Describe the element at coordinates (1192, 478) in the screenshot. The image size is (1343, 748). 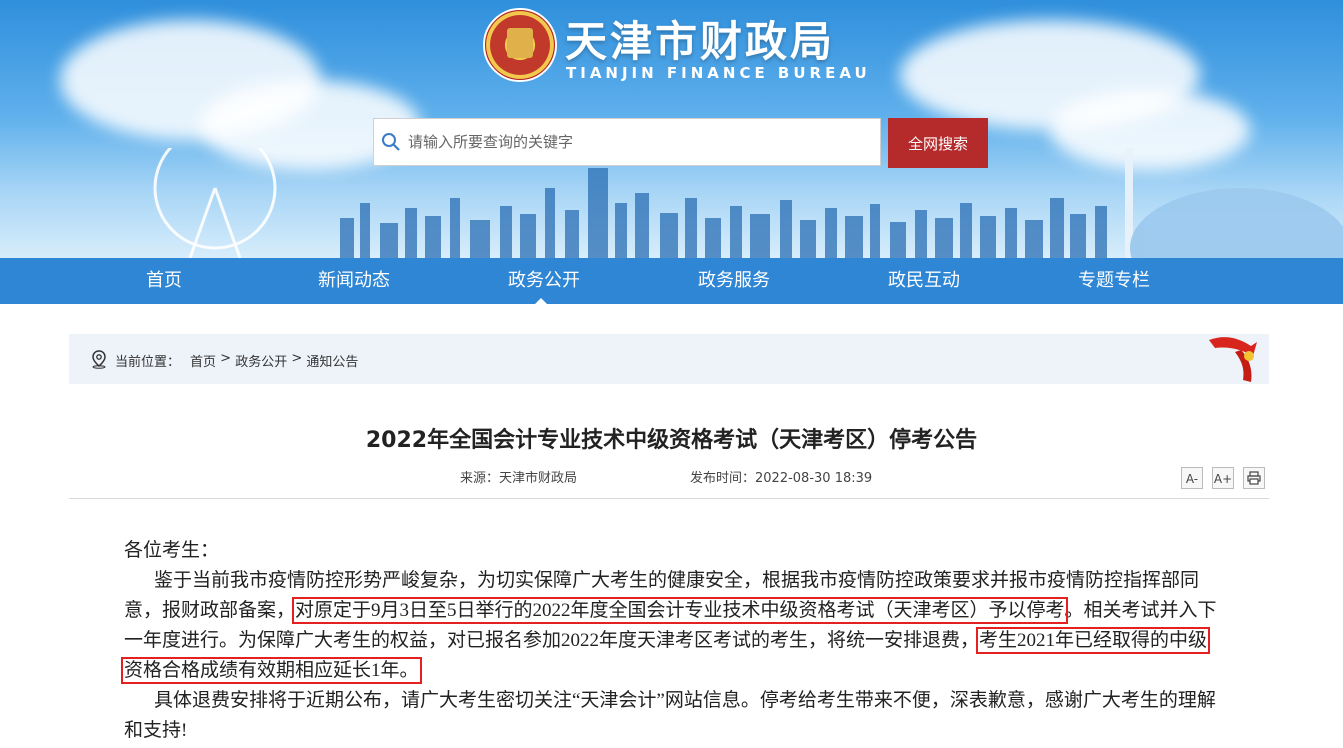
I see `font-smaller-button: A-` at that location.